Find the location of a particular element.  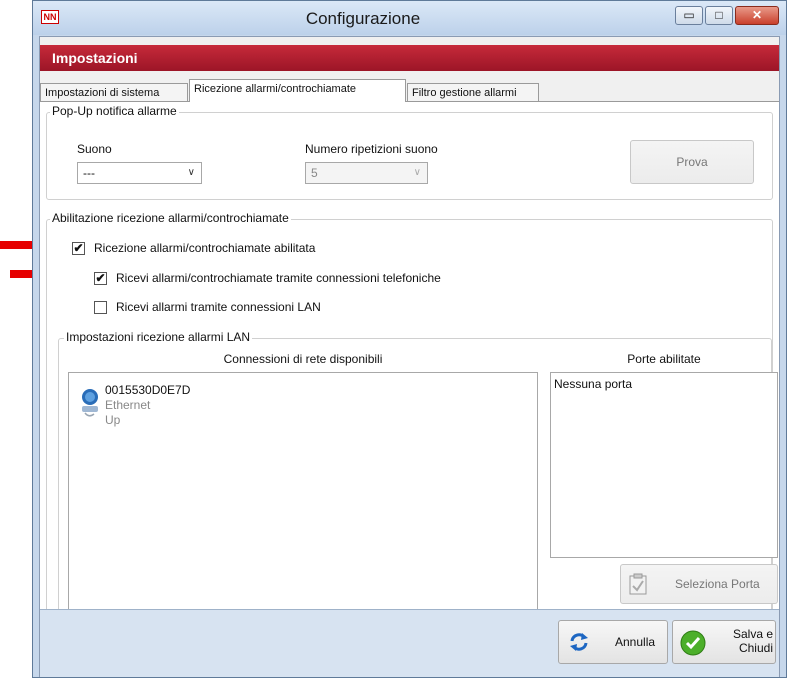

window-title: Configurazione is located at coordinates (363, 18).